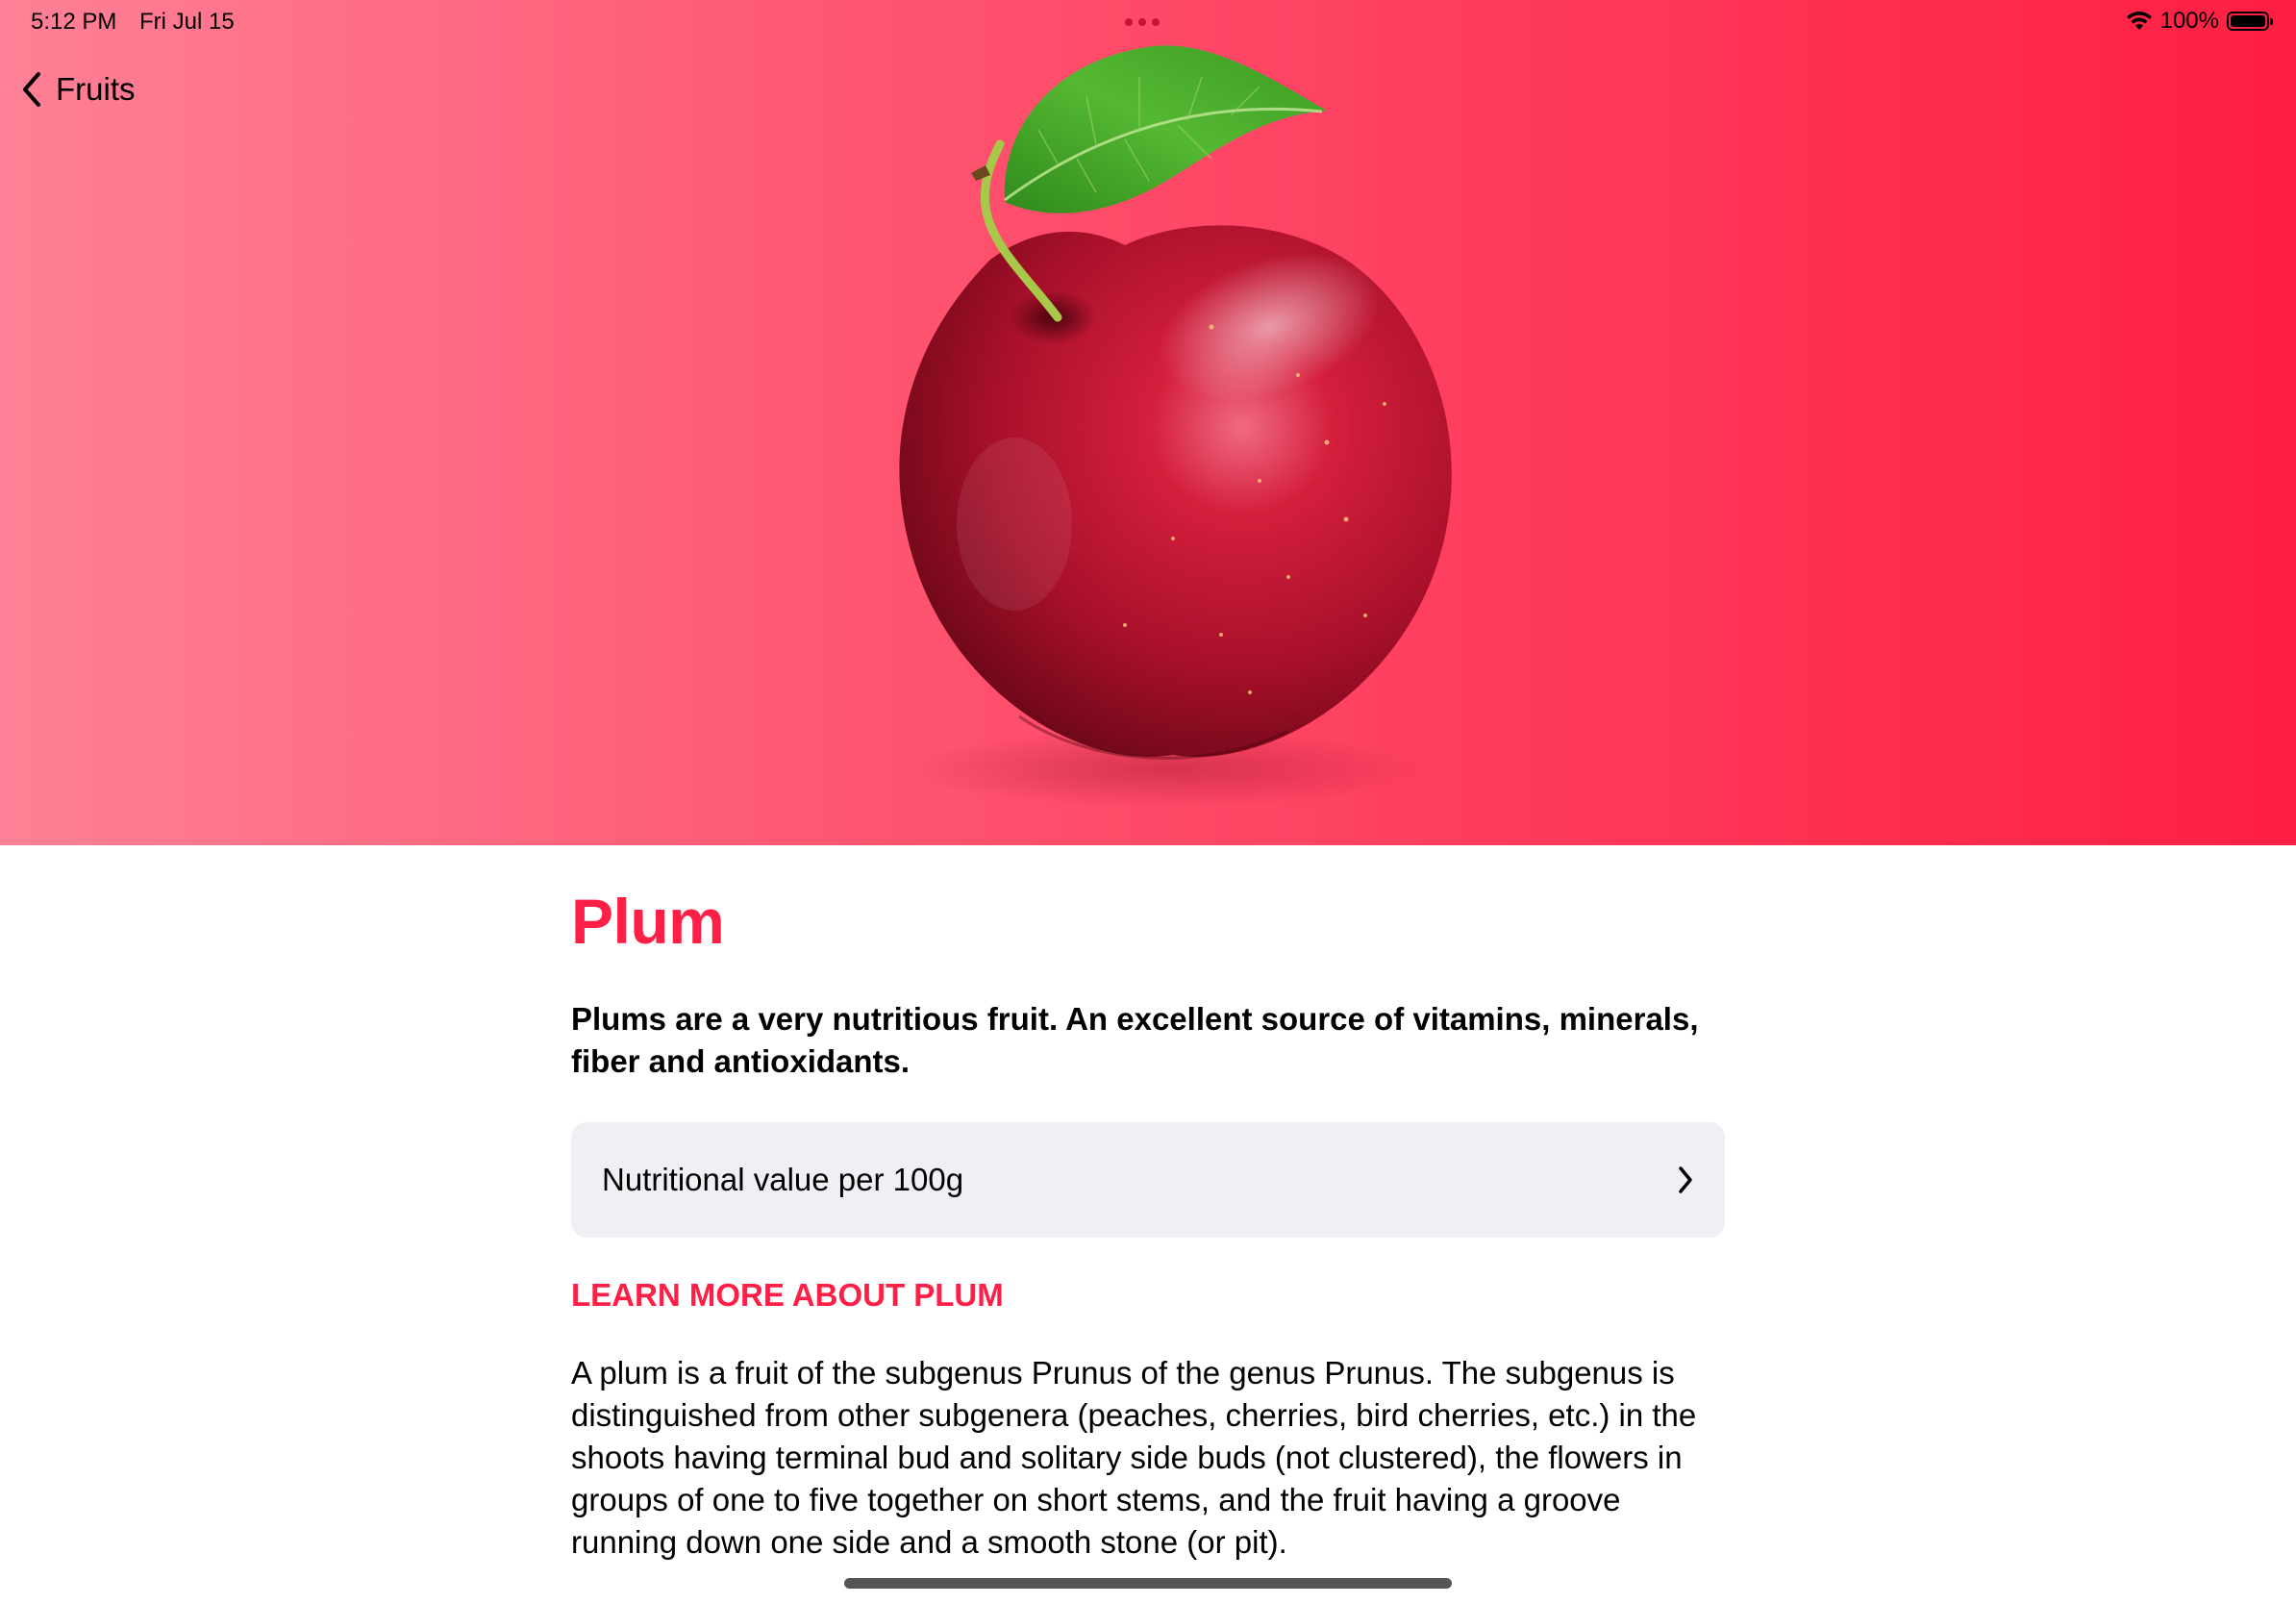 The height and width of the screenshot is (1604, 2296). What do you see at coordinates (787, 1295) in the screenshot?
I see `learn-more-heading: LEARN MORE ABOUT PLUM` at bounding box center [787, 1295].